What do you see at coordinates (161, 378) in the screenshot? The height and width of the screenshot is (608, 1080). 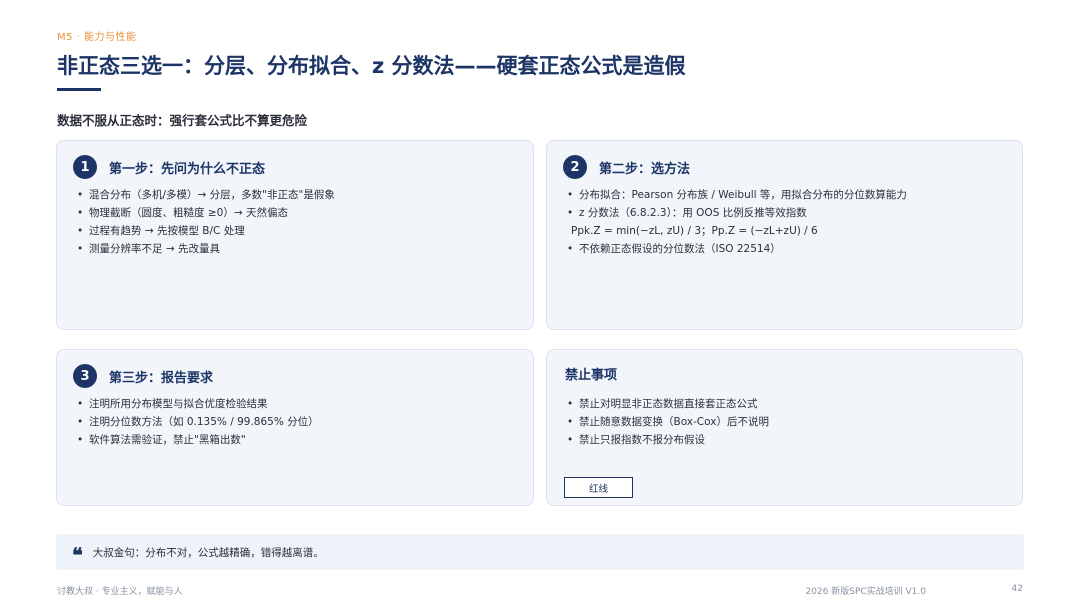 I see `card-title: 第三步：报告要求` at bounding box center [161, 378].